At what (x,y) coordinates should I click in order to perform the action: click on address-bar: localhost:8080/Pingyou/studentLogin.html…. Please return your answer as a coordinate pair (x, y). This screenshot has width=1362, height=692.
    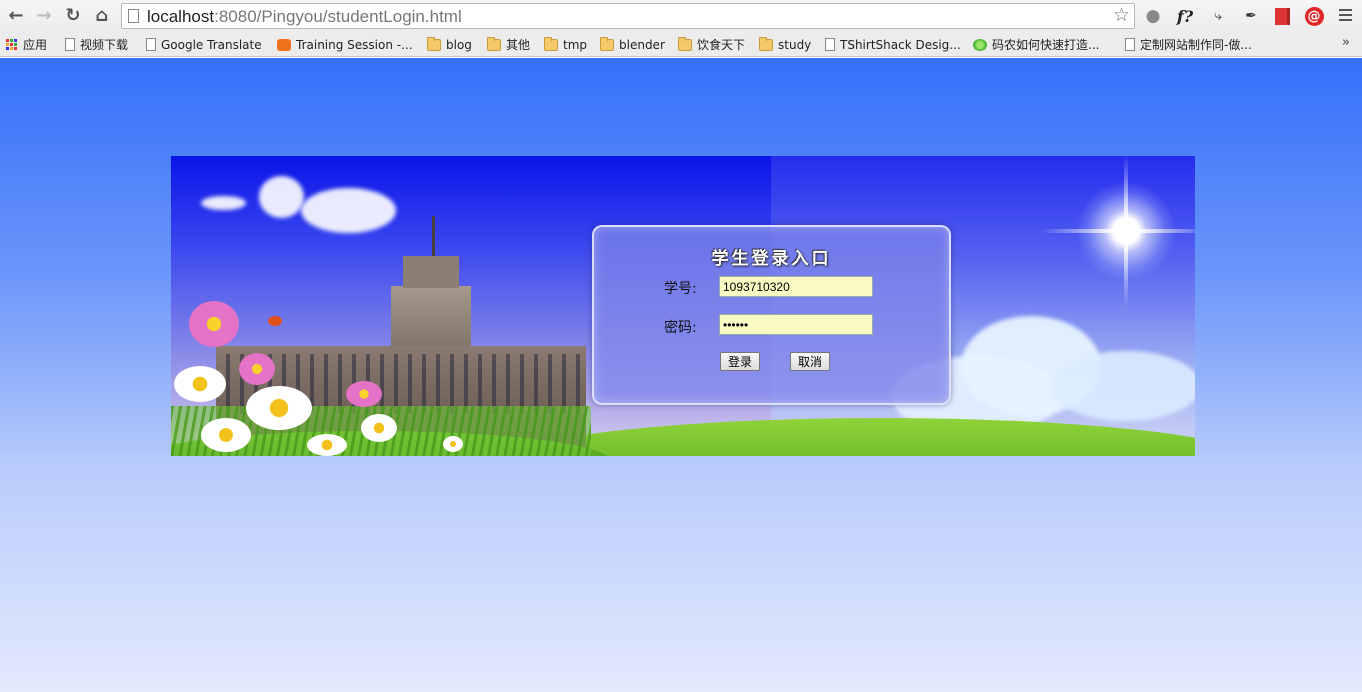
    Looking at the image, I should click on (628, 16).